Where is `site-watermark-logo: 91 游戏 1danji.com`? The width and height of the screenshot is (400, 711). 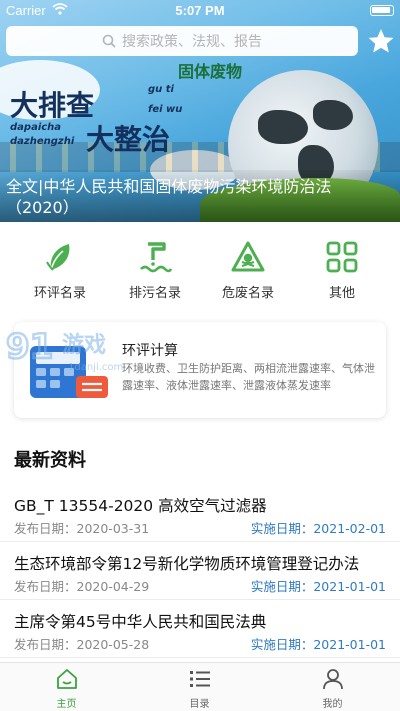
site-watermark-logo: 91 游戏 1danji.com is located at coordinates (64, 349).